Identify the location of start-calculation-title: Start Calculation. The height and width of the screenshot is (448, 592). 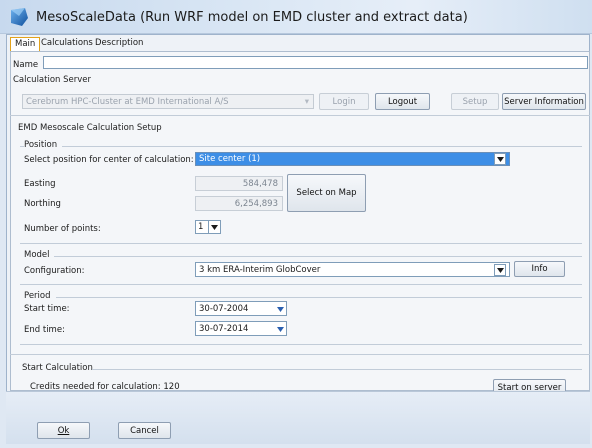
(57, 368).